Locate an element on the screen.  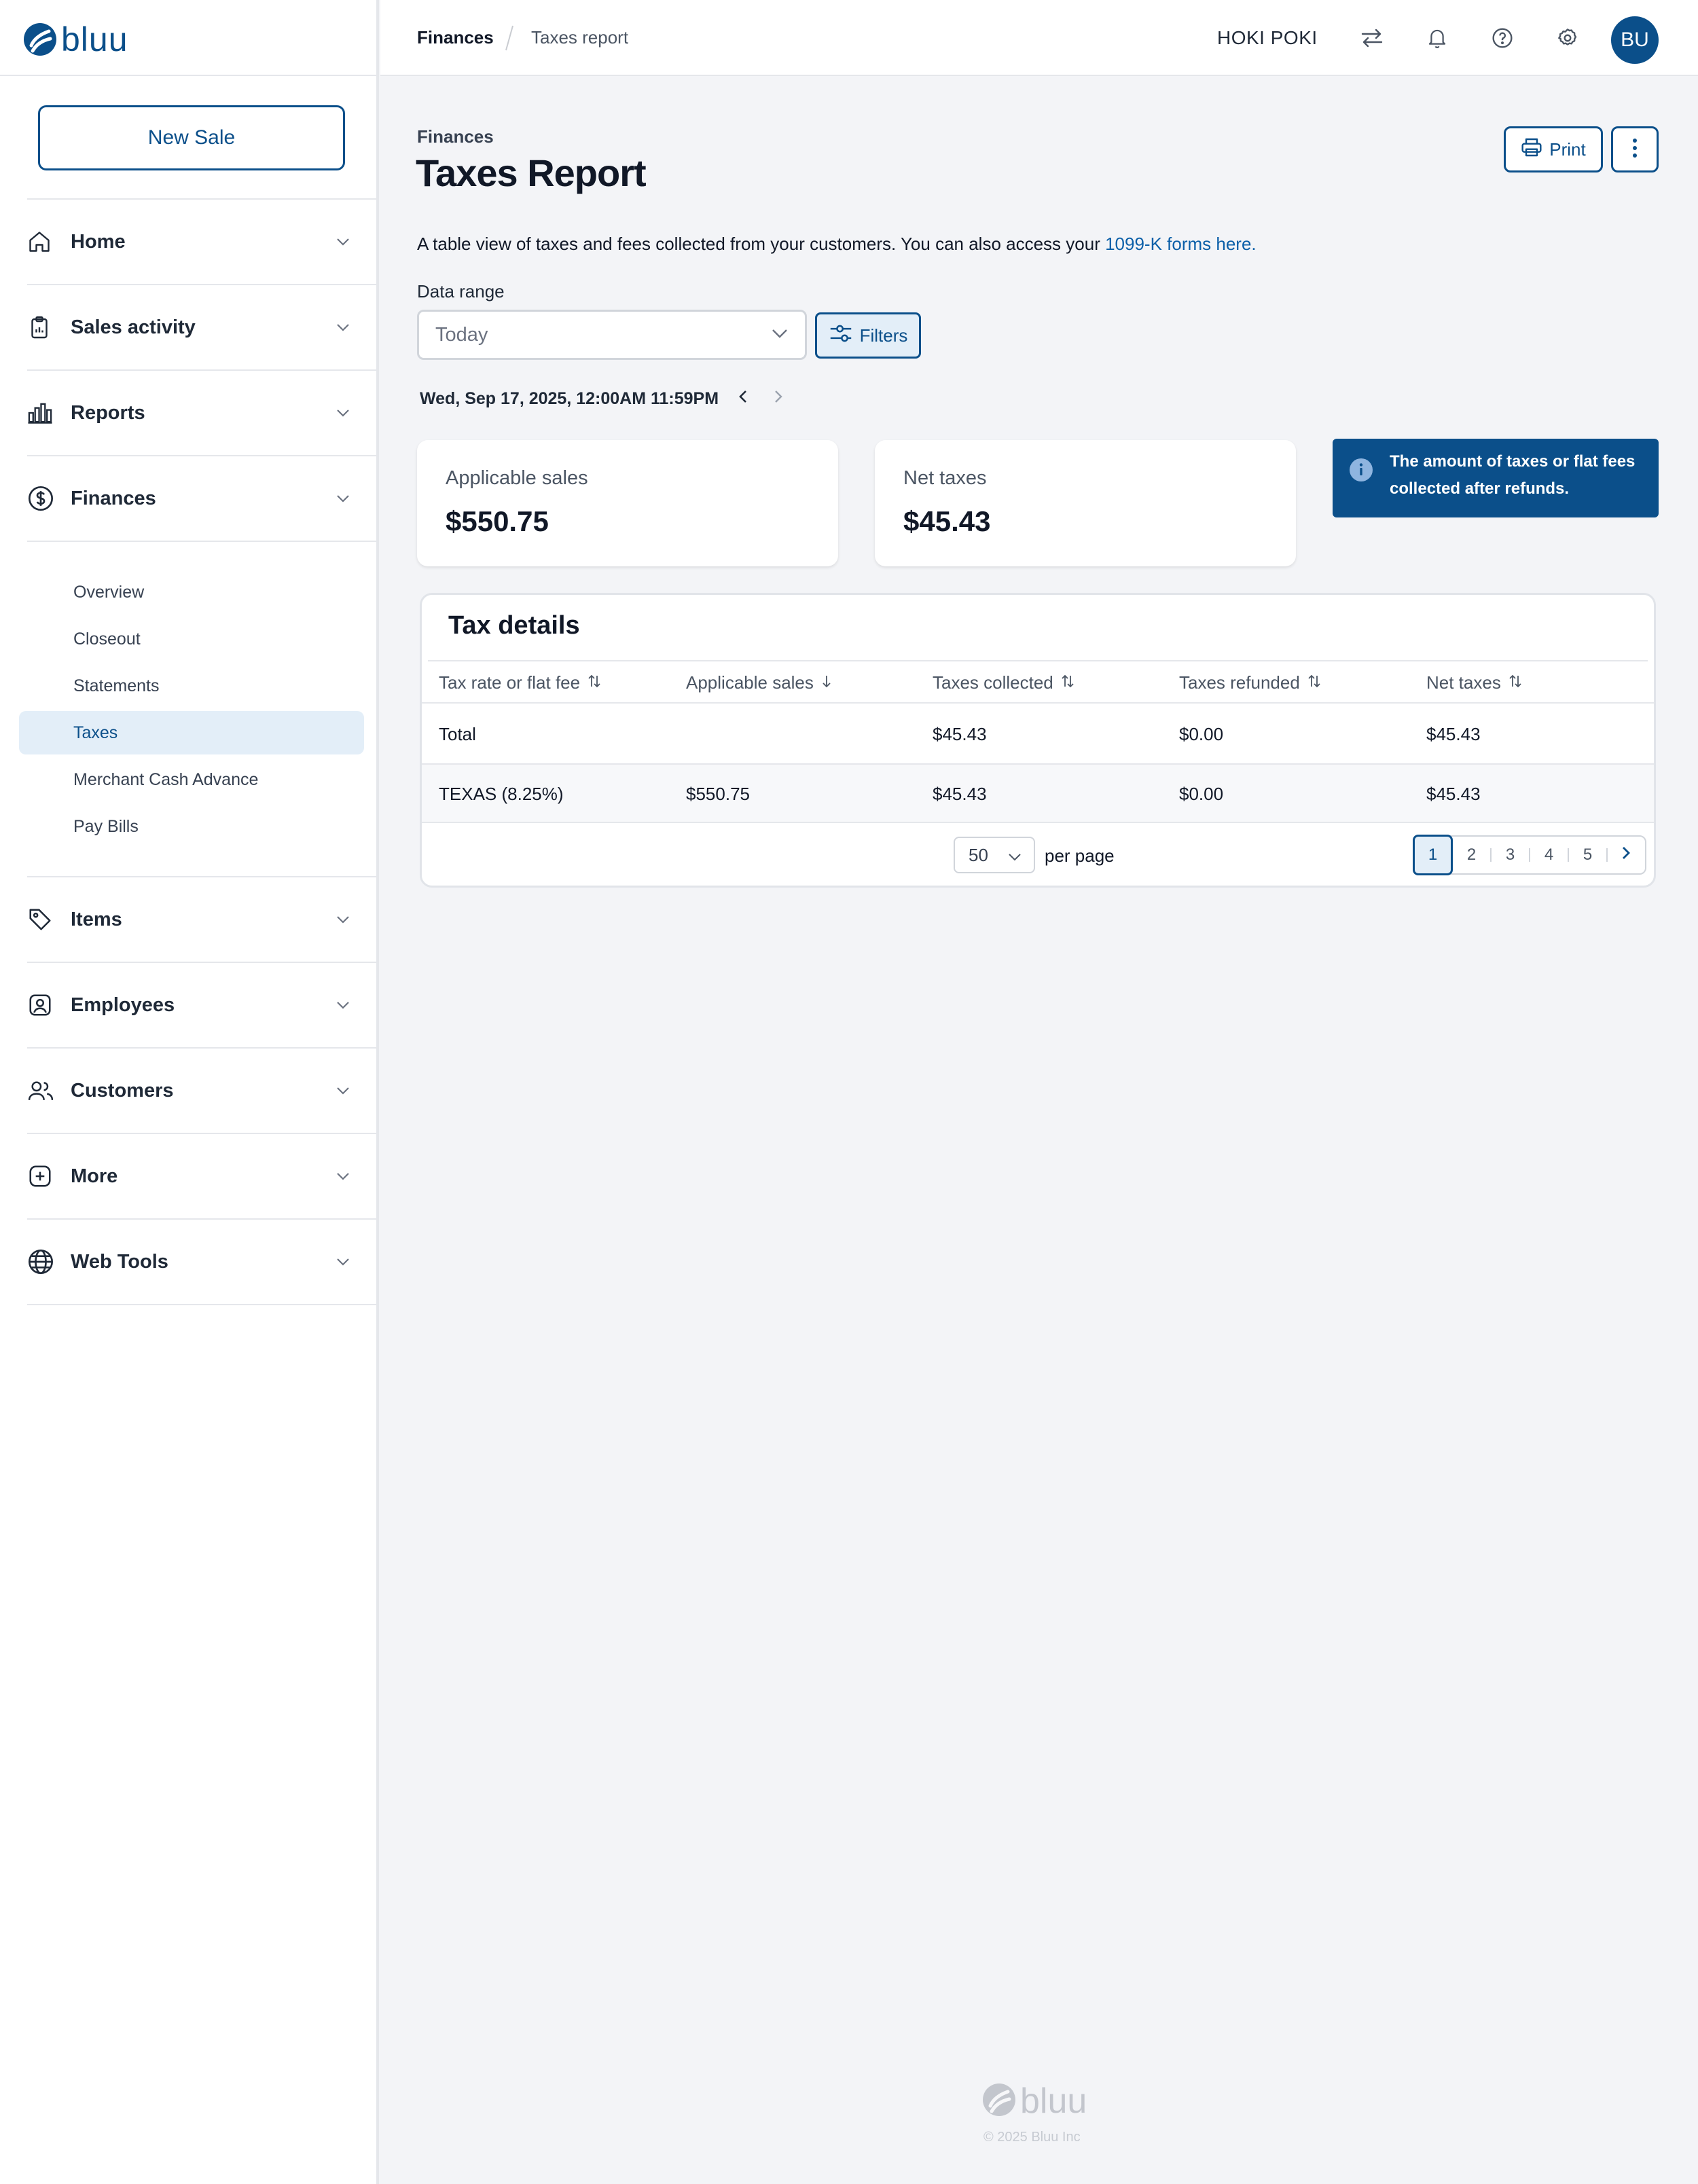
brand-logo: bluu is located at coordinates (75, 39).